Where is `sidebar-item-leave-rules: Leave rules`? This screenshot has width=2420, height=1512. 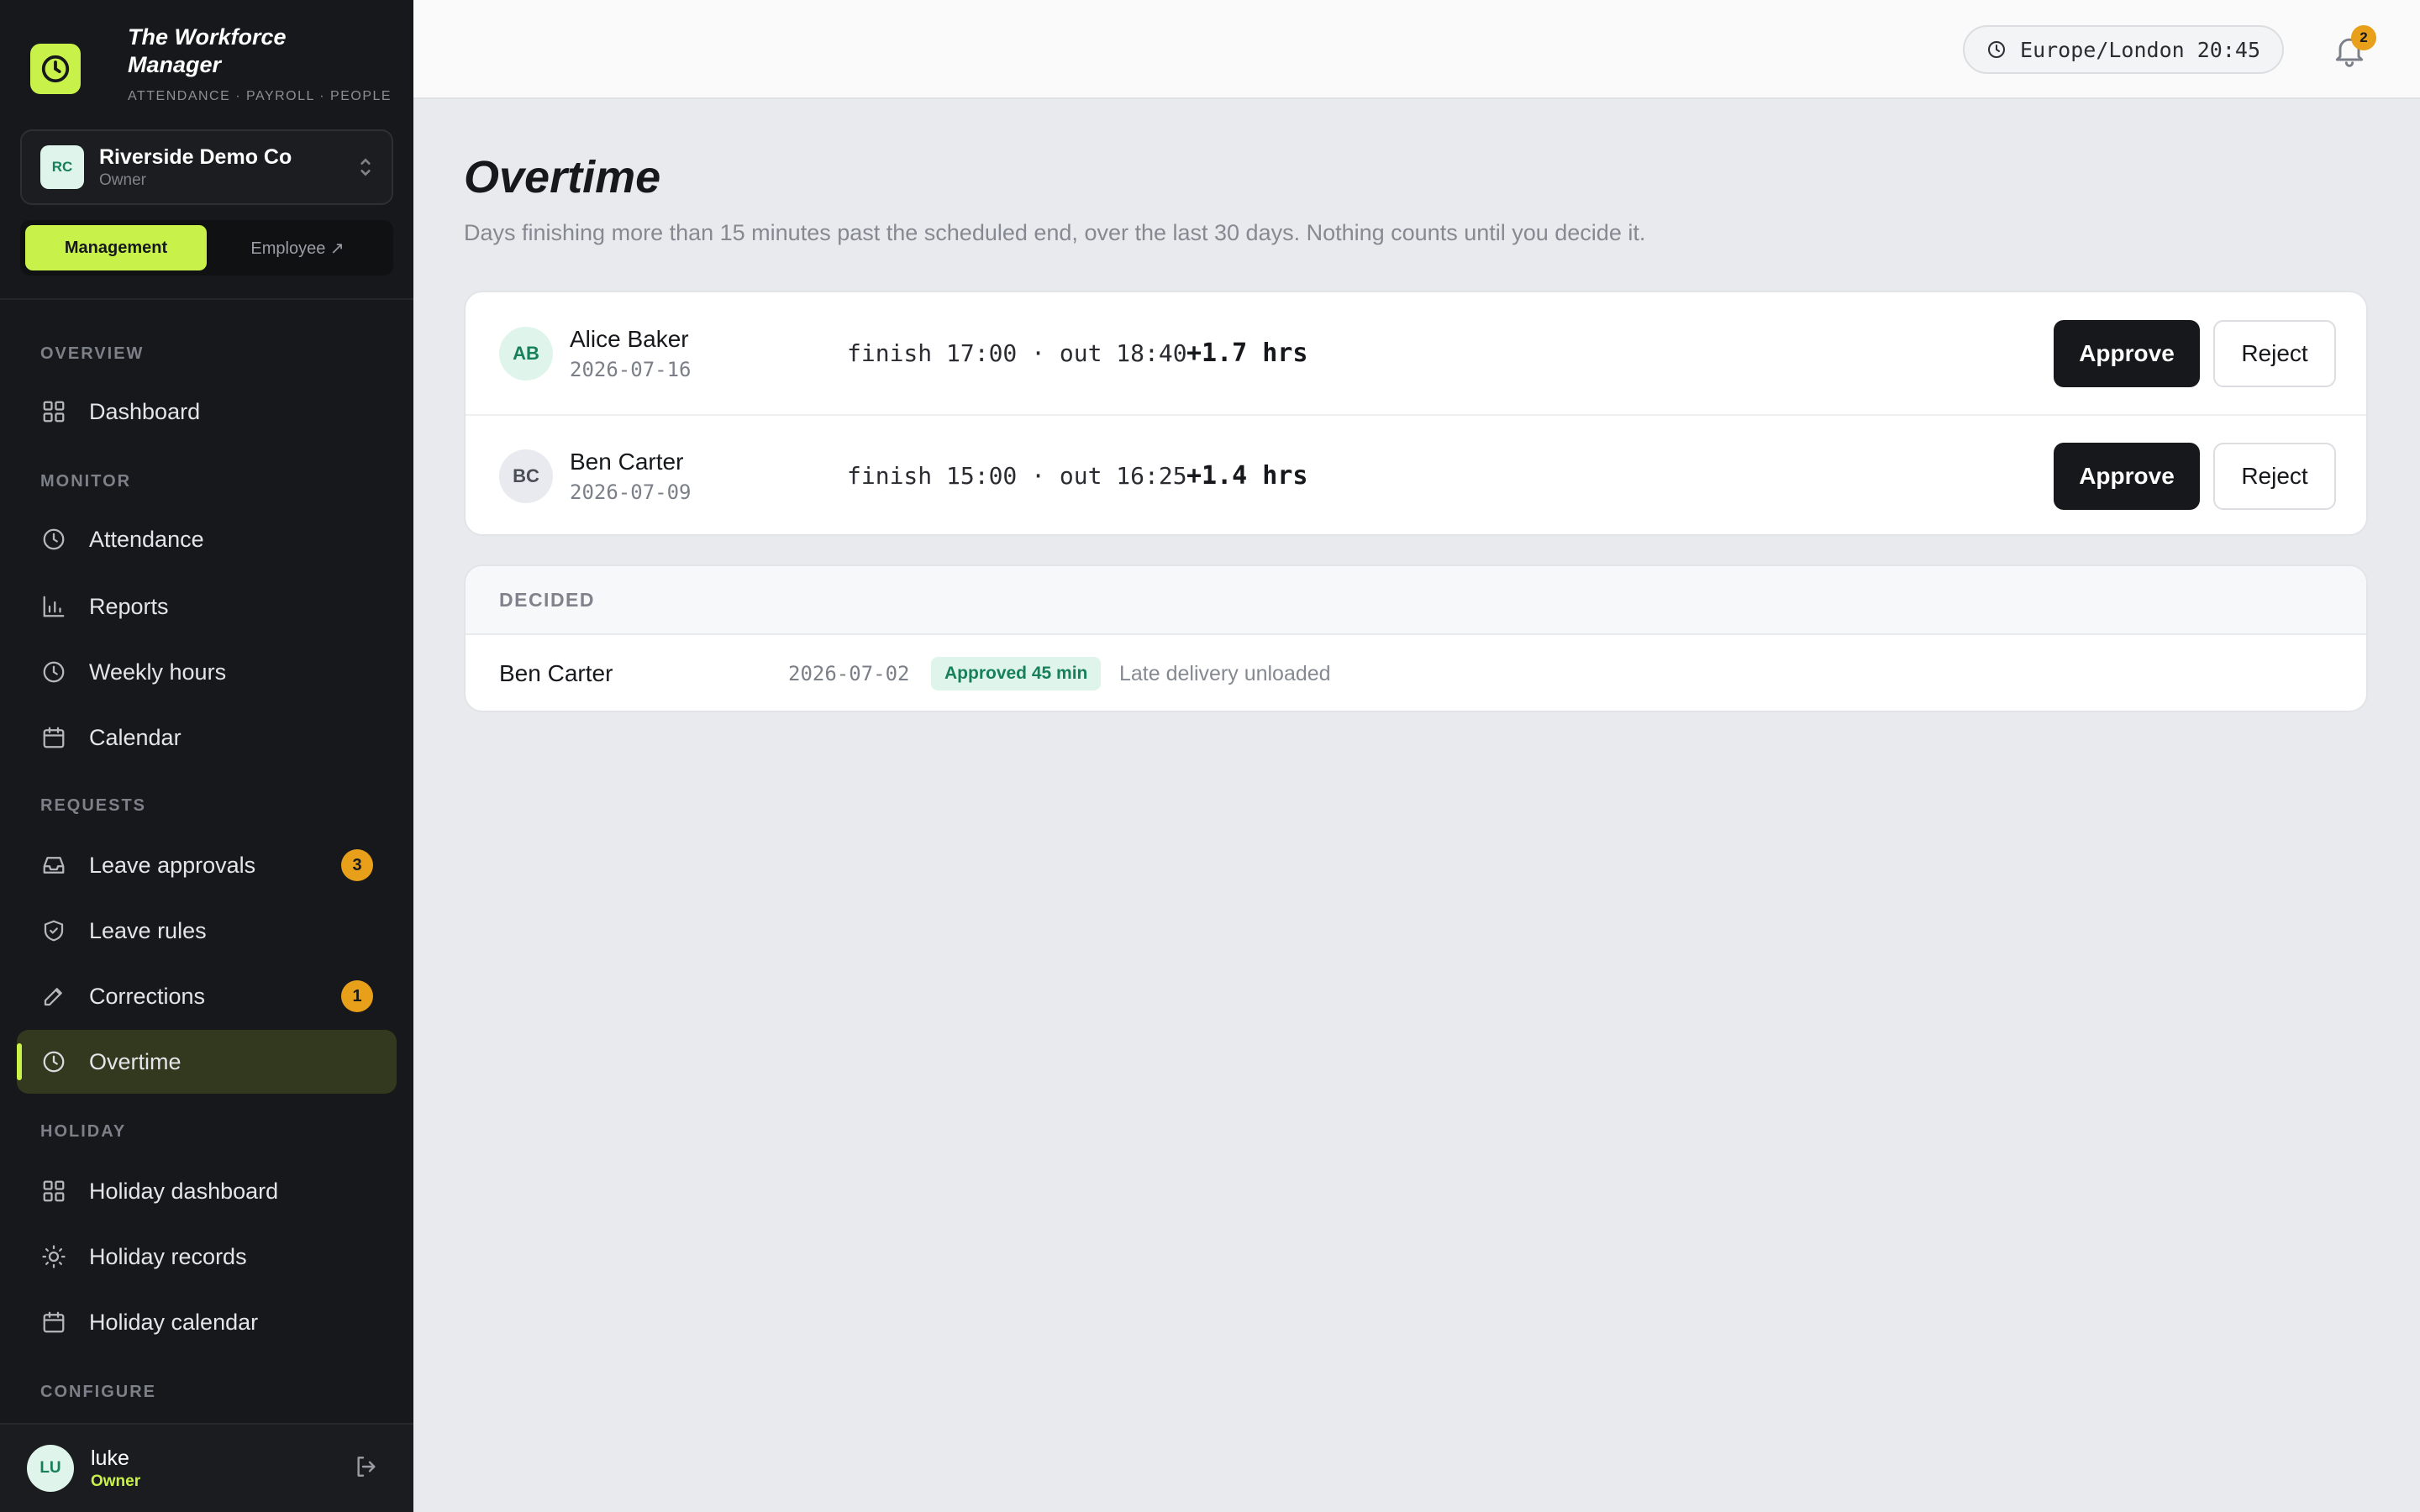
sidebar-item-leave-rules: Leave rules is located at coordinates (207, 931).